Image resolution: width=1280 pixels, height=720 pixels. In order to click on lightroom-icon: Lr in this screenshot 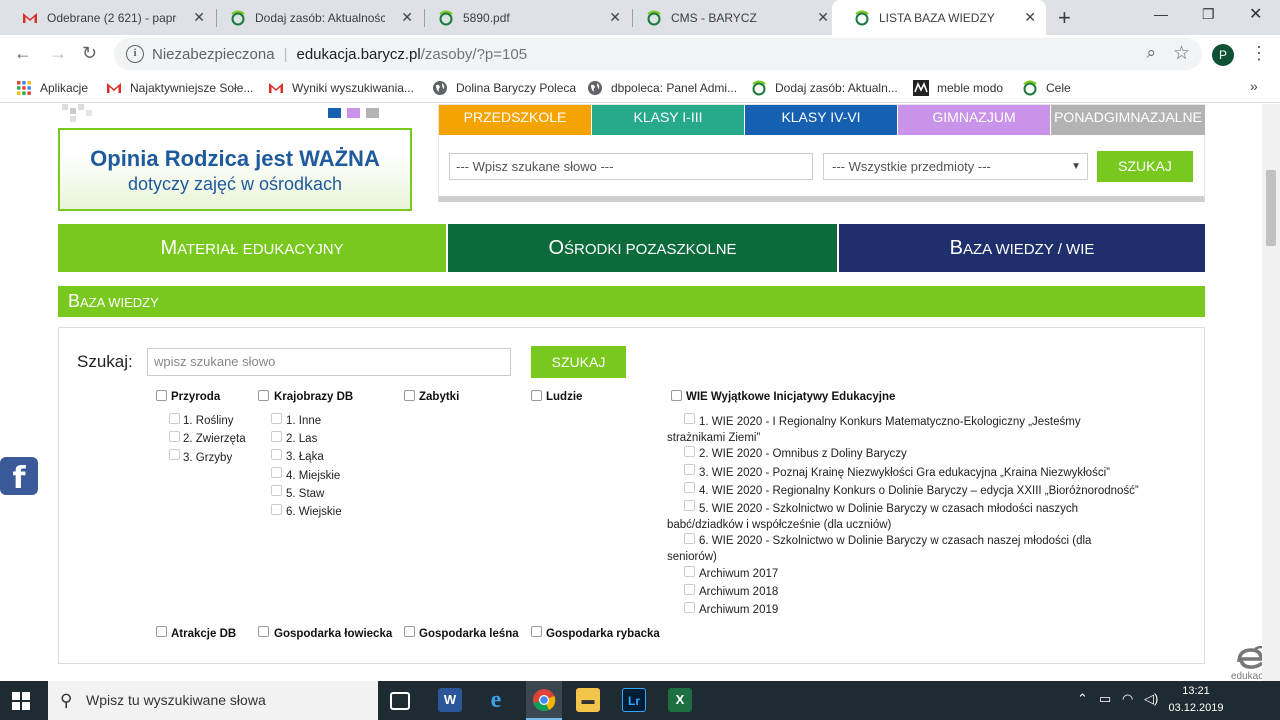, I will do `click(634, 700)`.